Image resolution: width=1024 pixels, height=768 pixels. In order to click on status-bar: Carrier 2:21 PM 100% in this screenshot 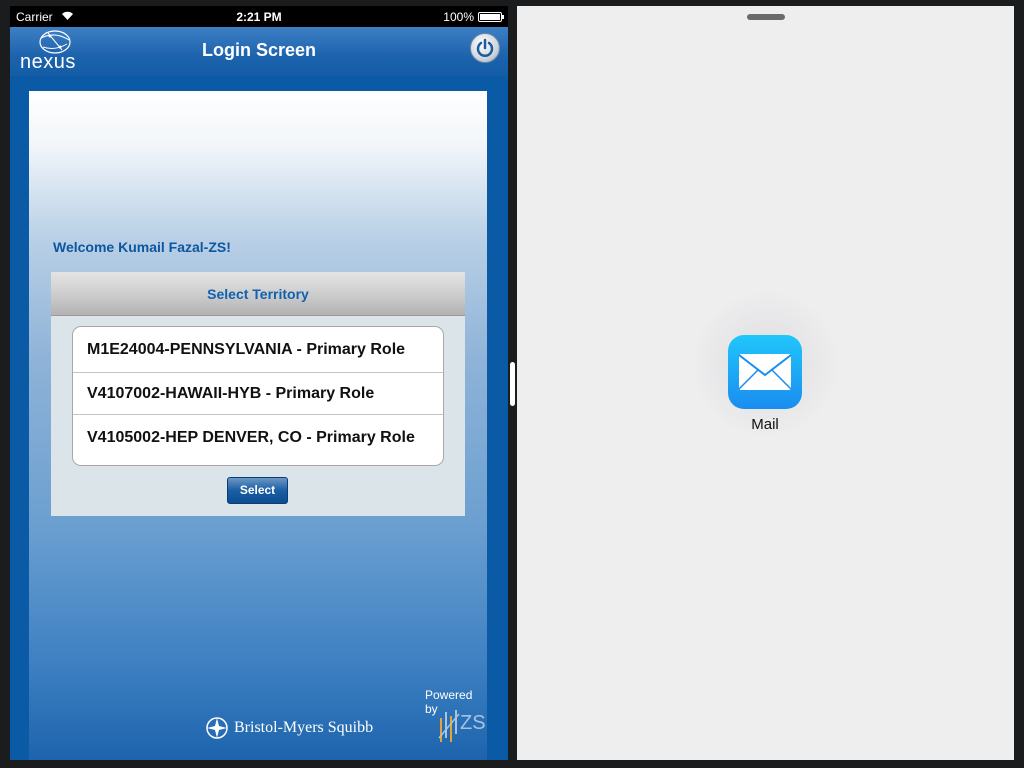, I will do `click(259, 16)`.